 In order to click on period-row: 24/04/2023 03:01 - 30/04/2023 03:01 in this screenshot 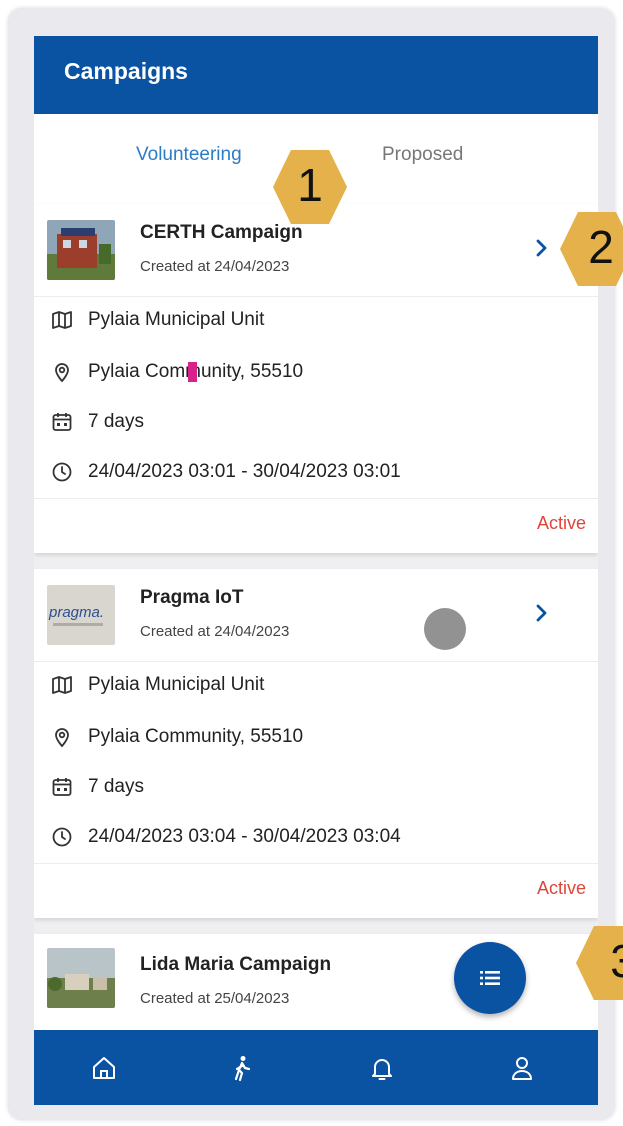, I will do `click(316, 472)`.